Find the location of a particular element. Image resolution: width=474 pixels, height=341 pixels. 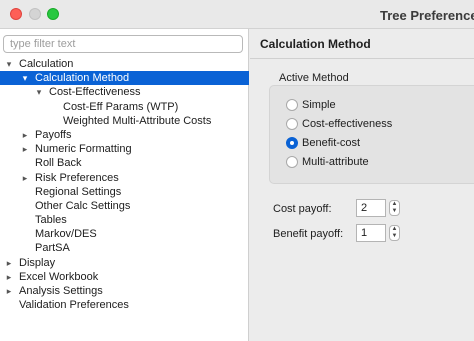

benefit-payoff-field is located at coordinates (371, 233).